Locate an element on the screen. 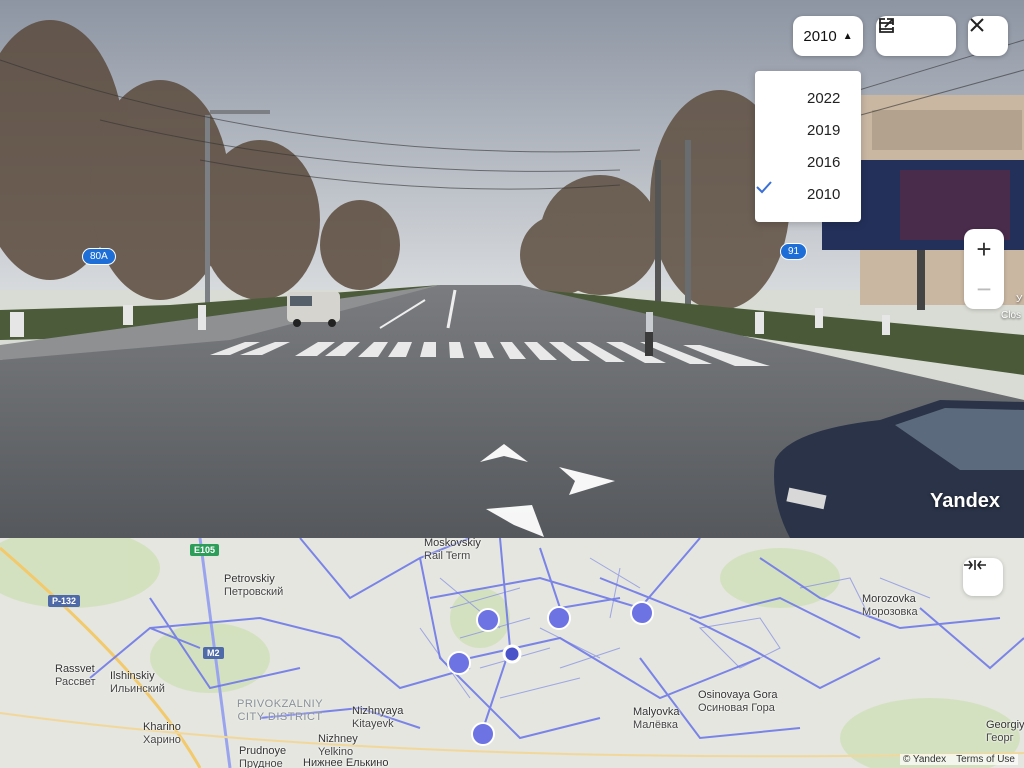 The height and width of the screenshot is (768, 1024). map-label: Petrovskiy Петровский is located at coordinates (254, 585).